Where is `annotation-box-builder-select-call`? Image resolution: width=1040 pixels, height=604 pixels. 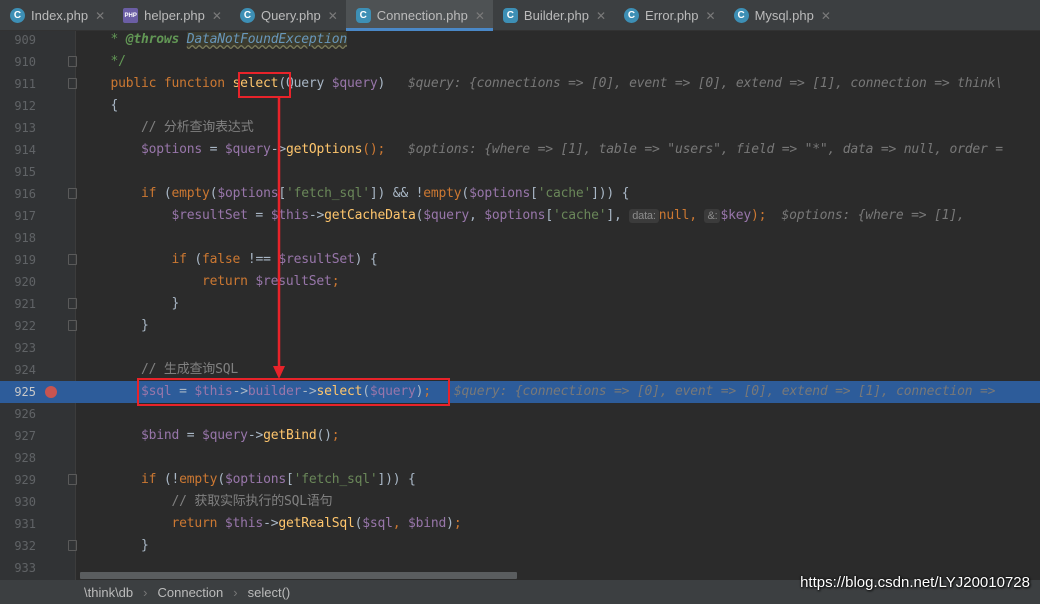 annotation-box-builder-select-call is located at coordinates (293, 392).